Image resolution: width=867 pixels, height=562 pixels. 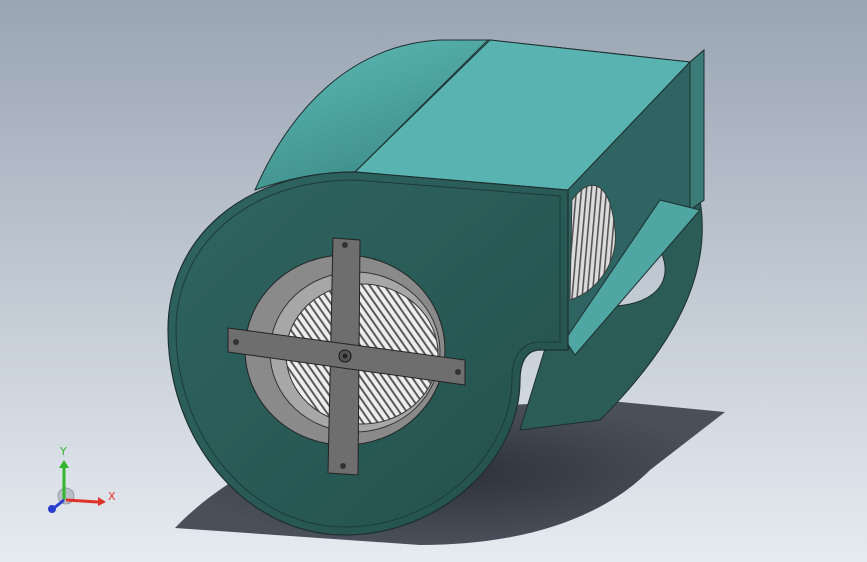 What do you see at coordinates (52, 509) in the screenshot?
I see `z-axis-tip` at bounding box center [52, 509].